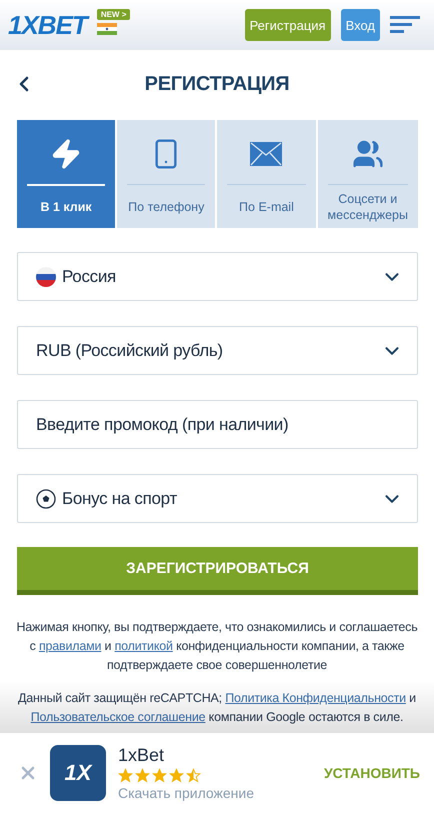 The width and height of the screenshot is (434, 813). What do you see at coordinates (47, 25) in the screenshot?
I see `logo: 1XBET` at bounding box center [47, 25].